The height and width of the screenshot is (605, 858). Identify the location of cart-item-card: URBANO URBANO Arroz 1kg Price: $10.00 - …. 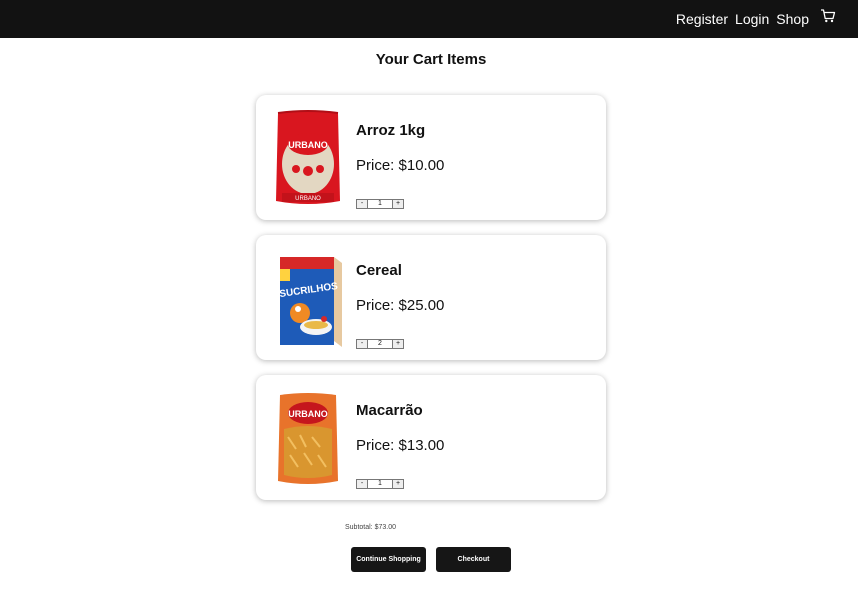
(431, 157).